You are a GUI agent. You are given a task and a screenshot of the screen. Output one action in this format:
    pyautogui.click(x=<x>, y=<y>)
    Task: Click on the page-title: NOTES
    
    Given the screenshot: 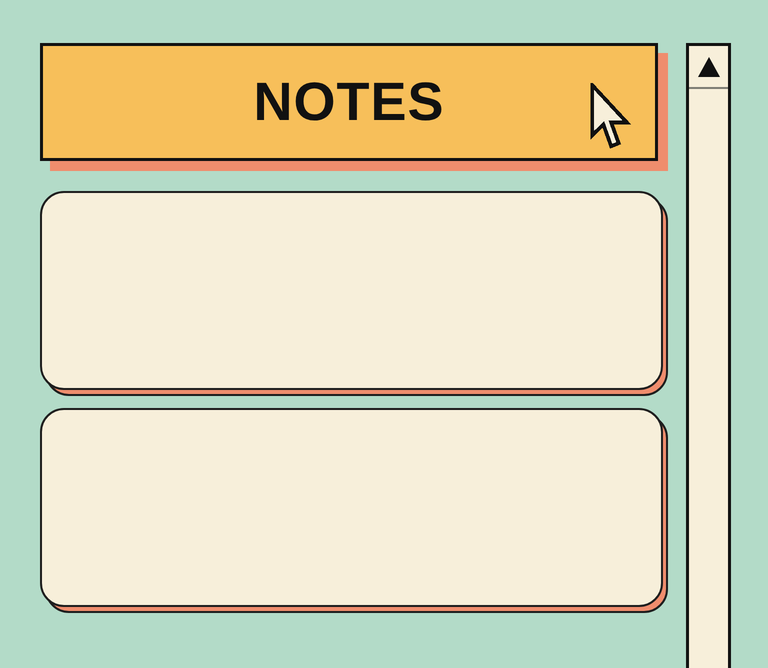 What is the action you would take?
    pyautogui.click(x=349, y=102)
    